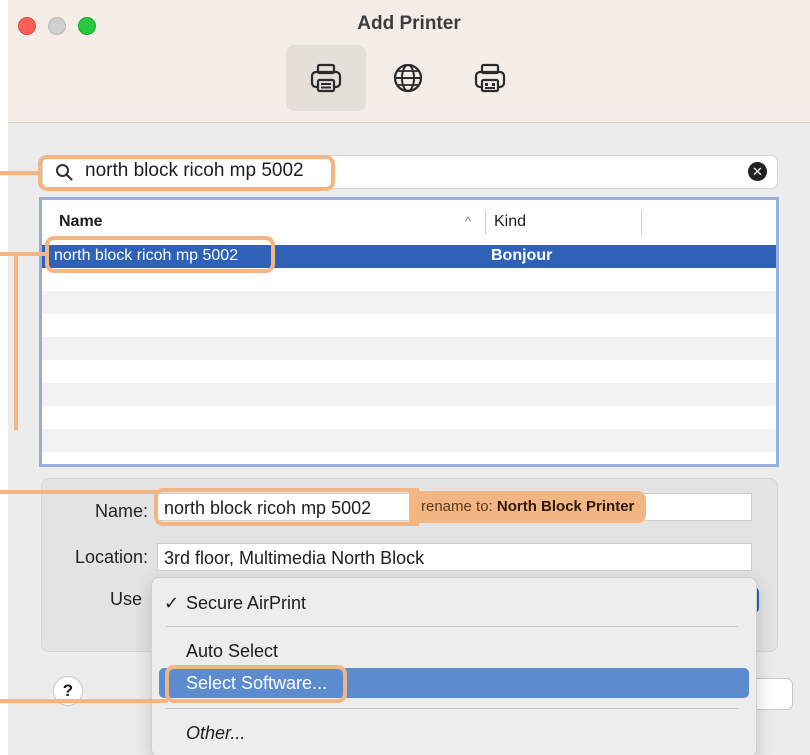  What do you see at coordinates (522, 255) in the screenshot?
I see `printer-kind-cell: Bonjour` at bounding box center [522, 255].